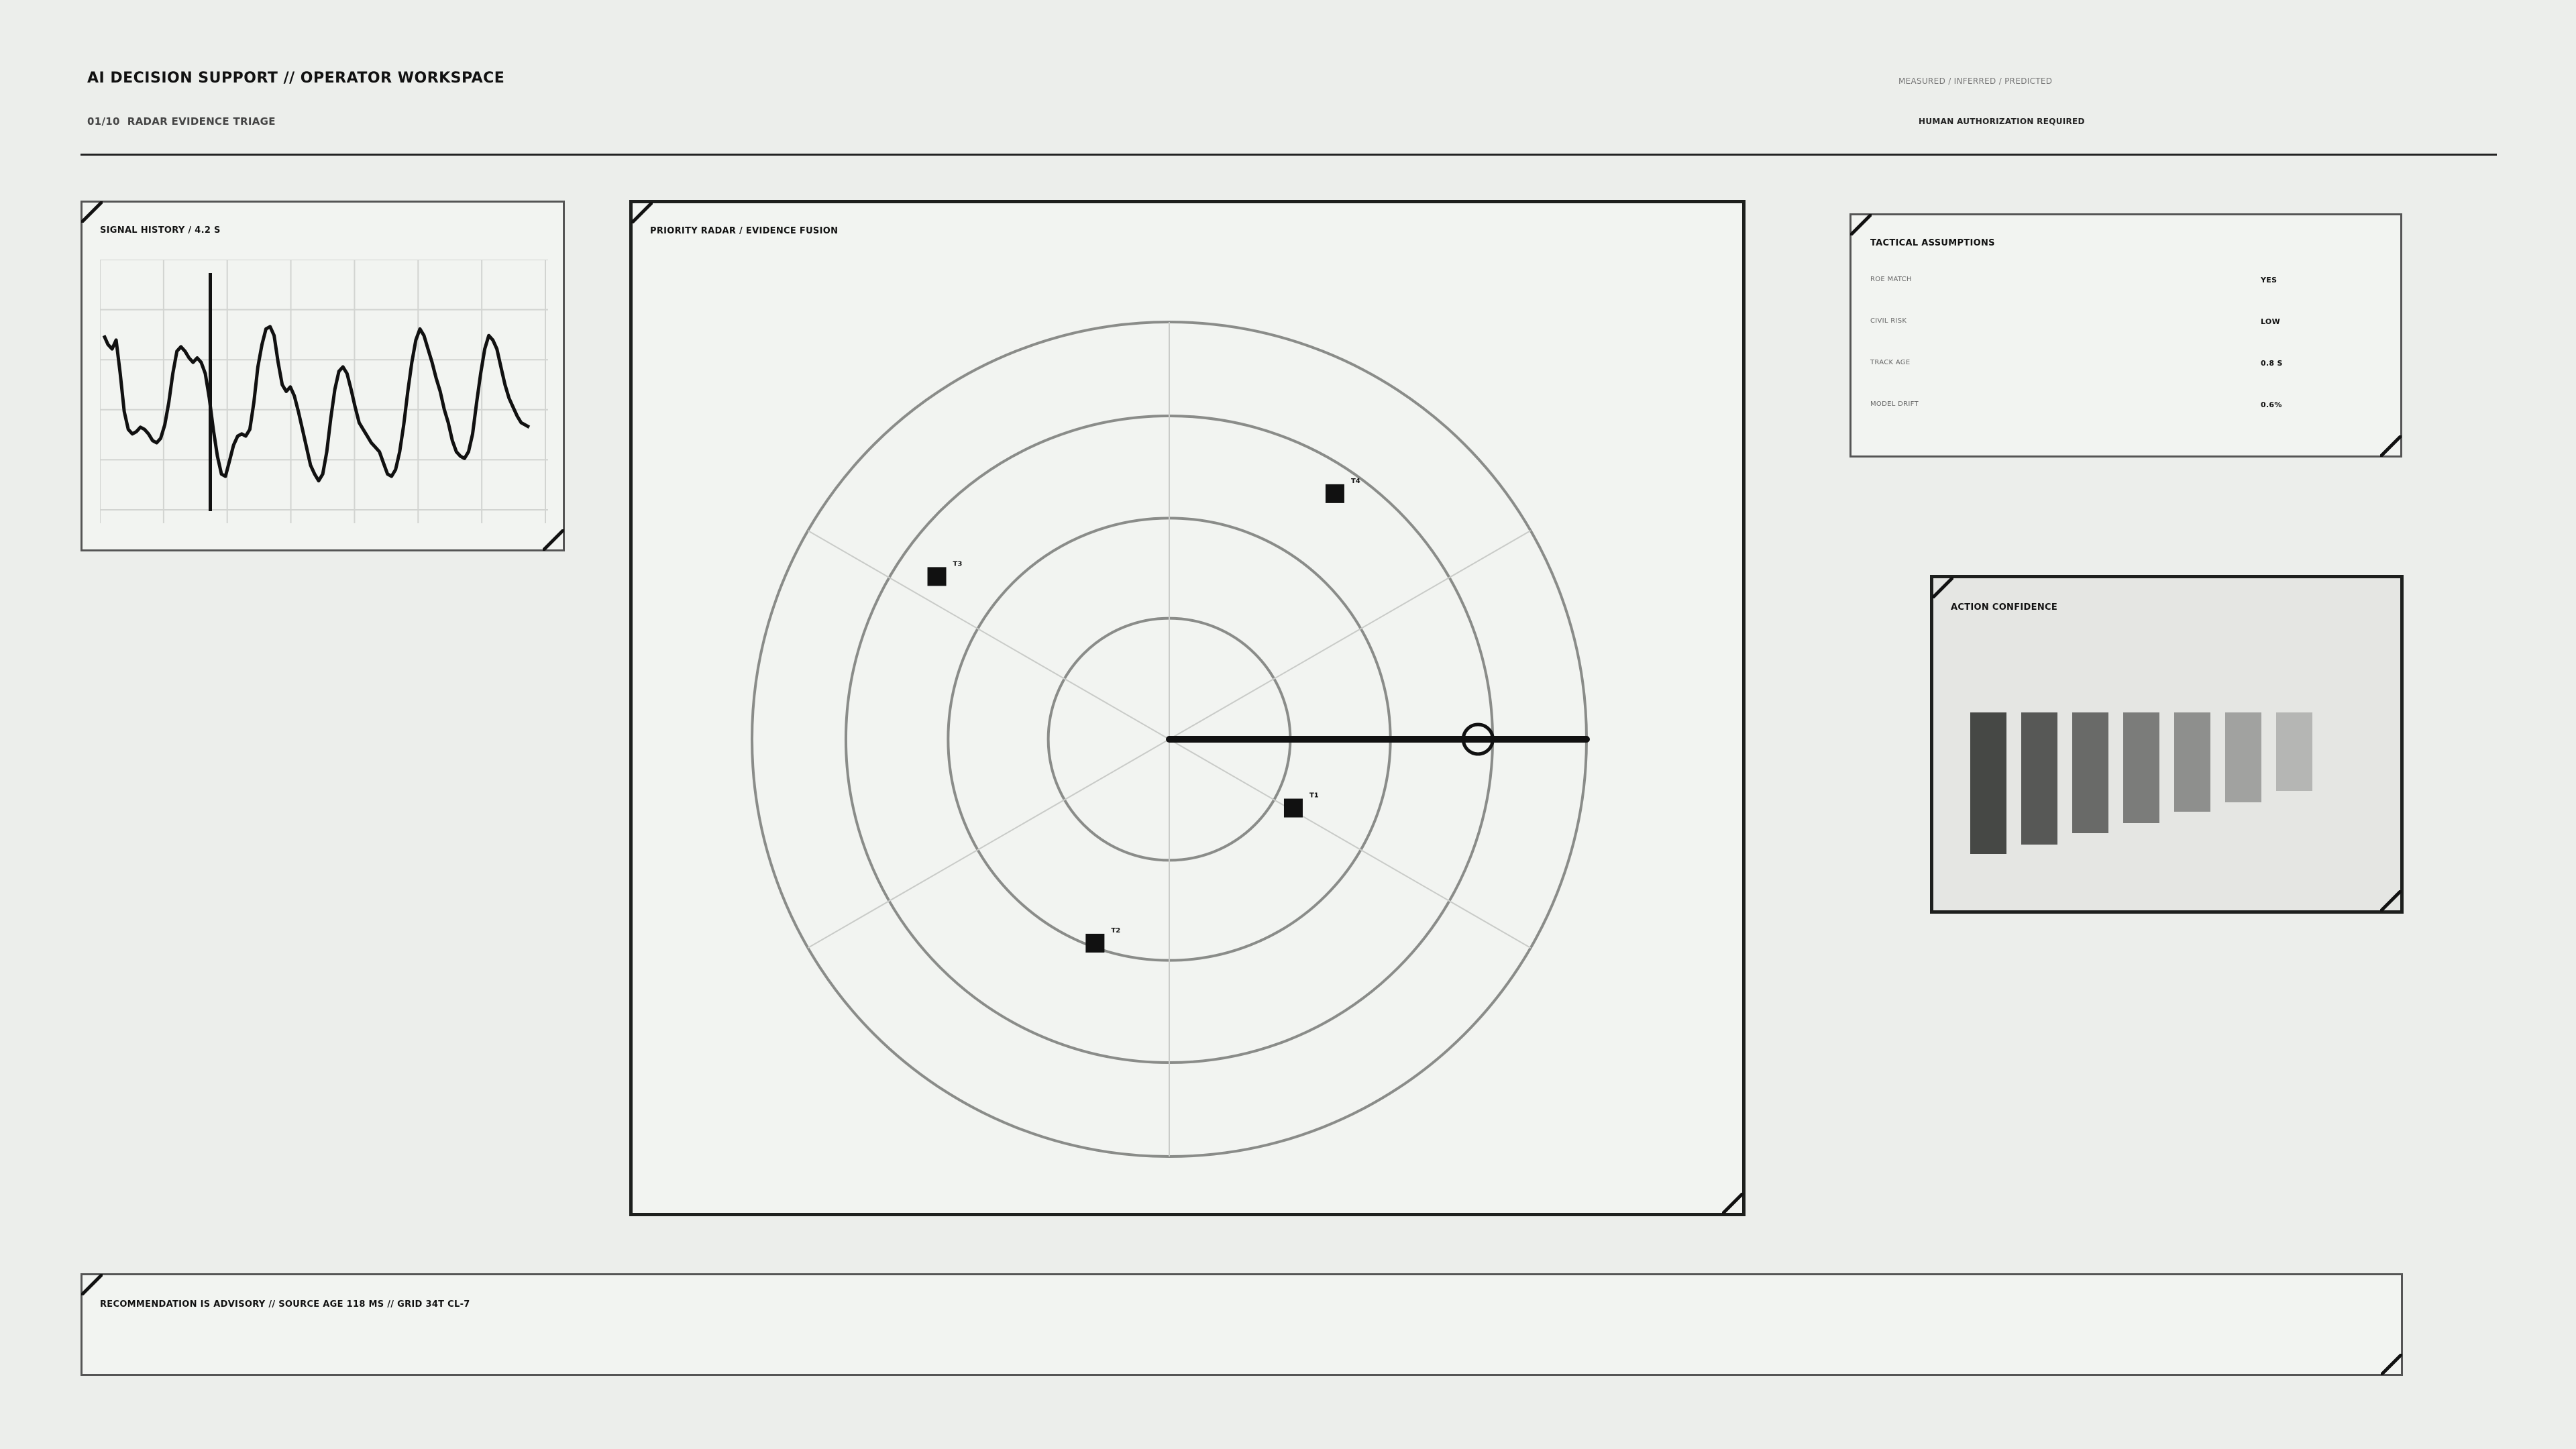  What do you see at coordinates (1890, 362) in the screenshot?
I see `assumption-label: TRACK AGE` at bounding box center [1890, 362].